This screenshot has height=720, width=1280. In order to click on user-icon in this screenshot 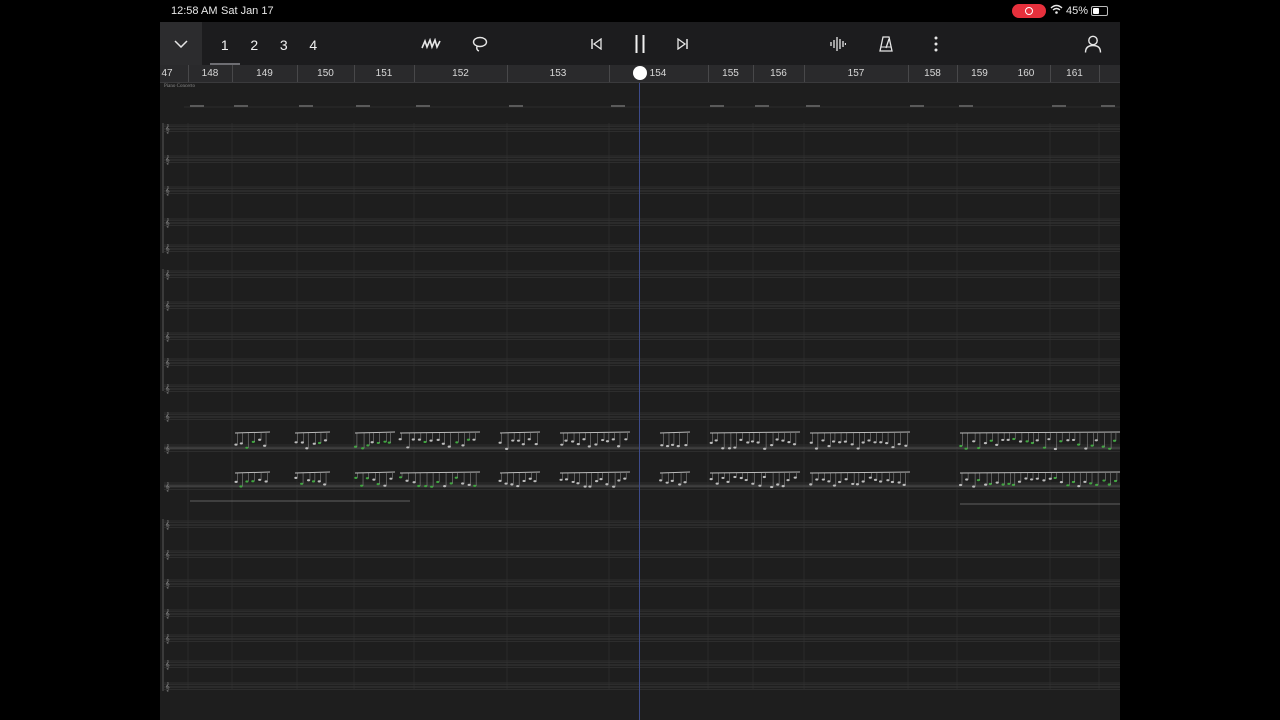, I will do `click(1093, 44)`.